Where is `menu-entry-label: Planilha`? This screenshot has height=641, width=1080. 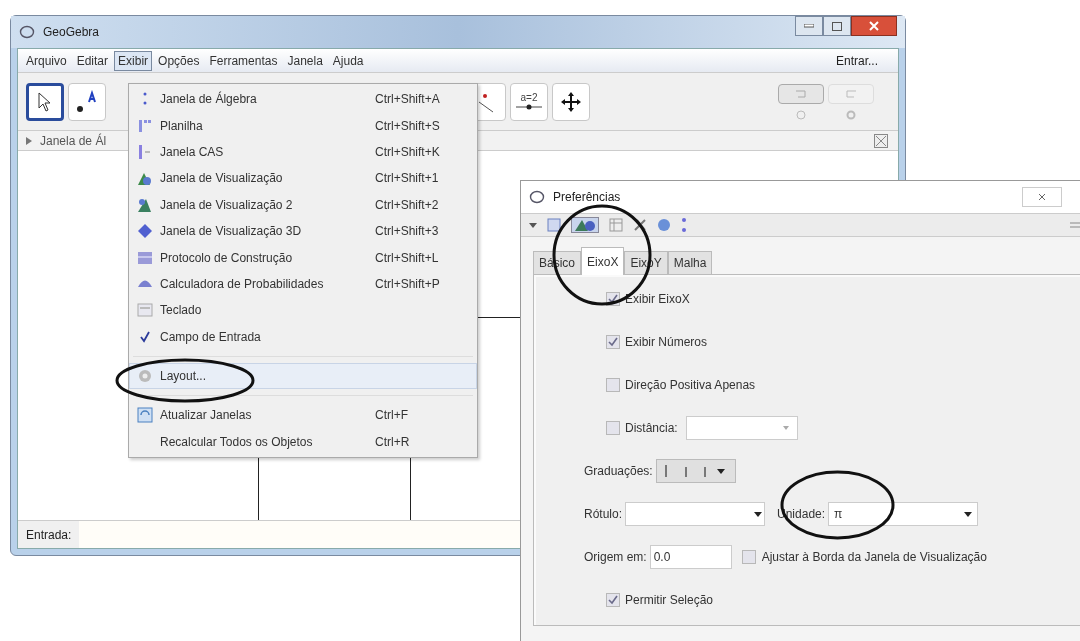 menu-entry-label: Planilha is located at coordinates (182, 126).